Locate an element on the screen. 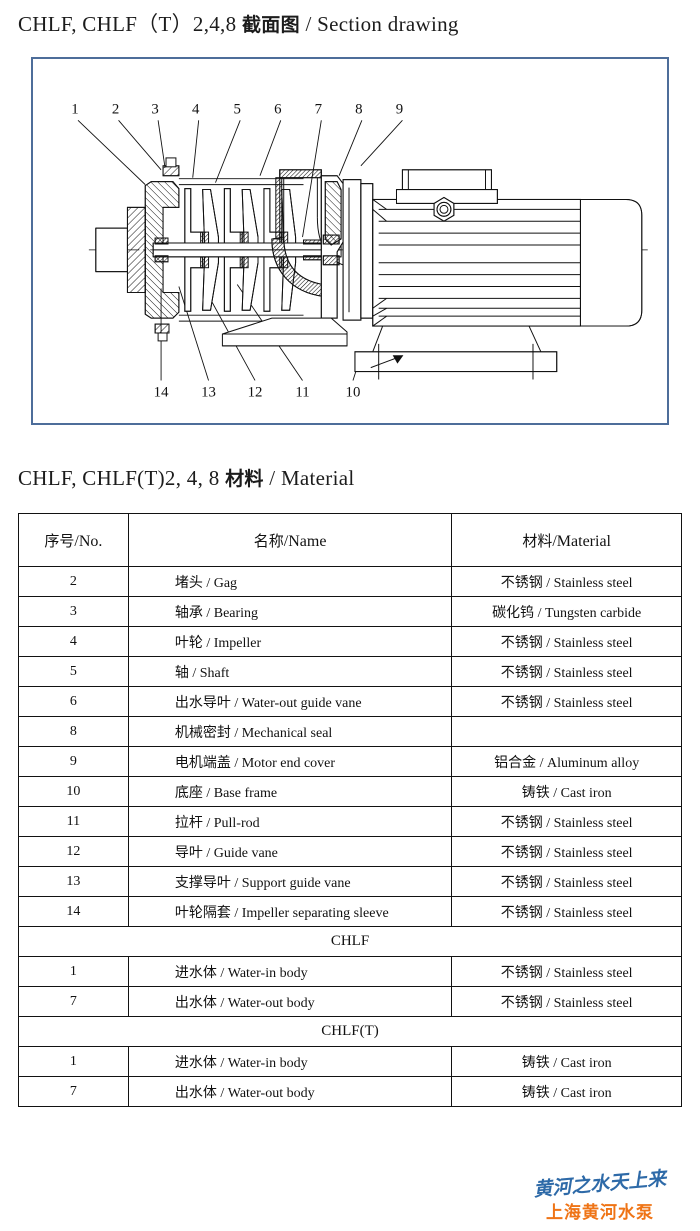 The height and width of the screenshot is (1231, 700). table-row: 1 进水体 / Water-in body 铸铁 / Cast iron is located at coordinates (350, 1061).